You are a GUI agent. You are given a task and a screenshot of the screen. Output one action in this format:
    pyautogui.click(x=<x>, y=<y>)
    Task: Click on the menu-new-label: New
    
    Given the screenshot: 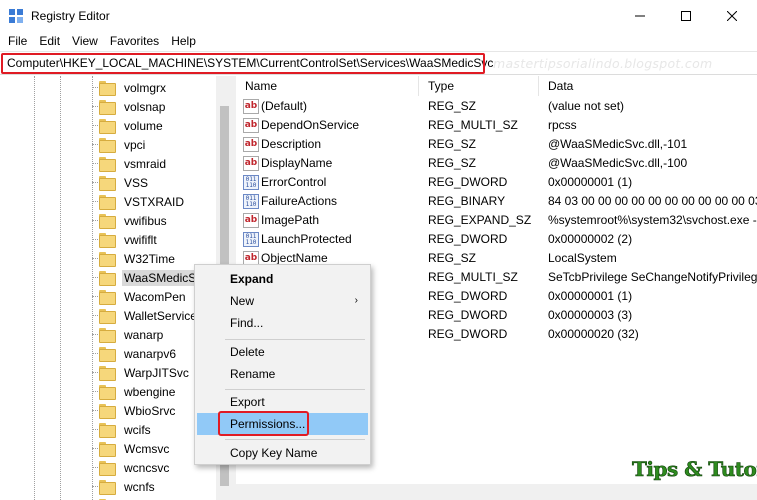 What is the action you would take?
    pyautogui.click(x=242, y=301)
    